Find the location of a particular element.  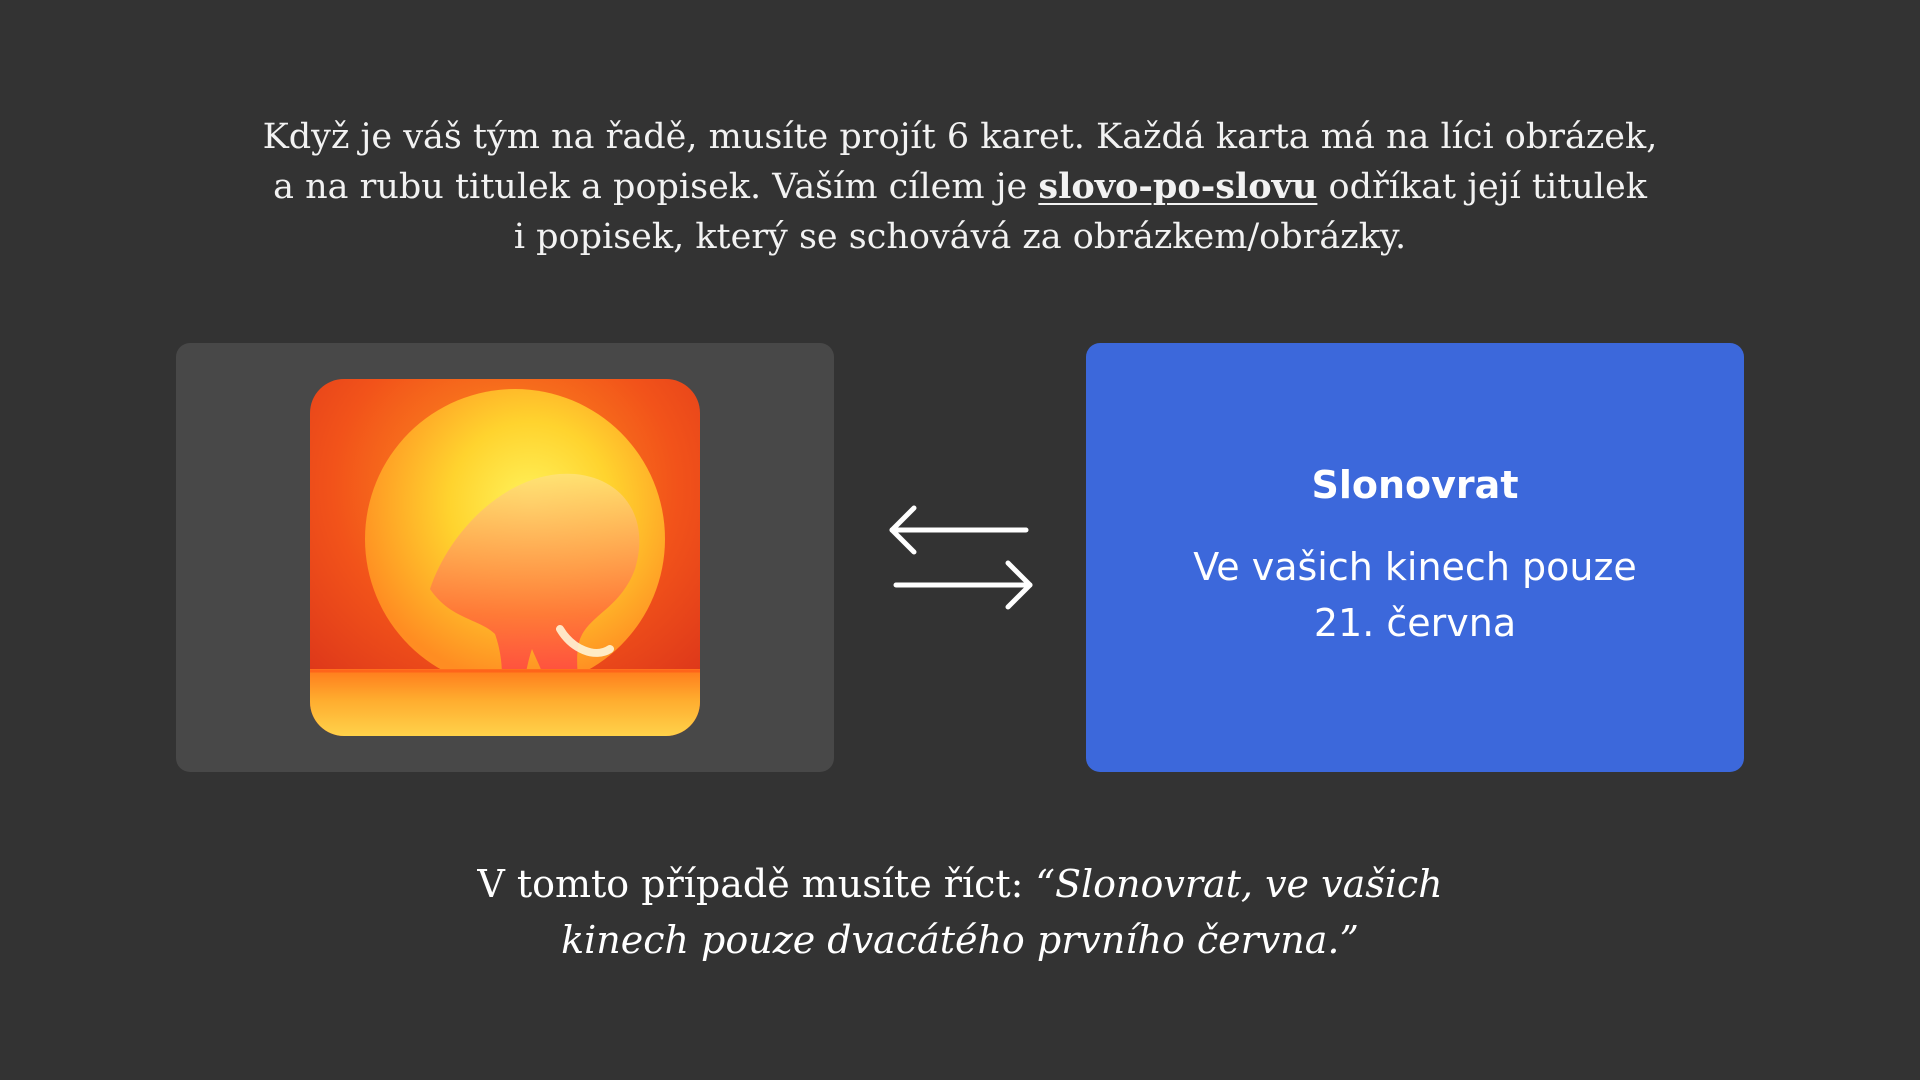

emphasis-word-by-word: slovo-po-slovu is located at coordinates (1178, 186).